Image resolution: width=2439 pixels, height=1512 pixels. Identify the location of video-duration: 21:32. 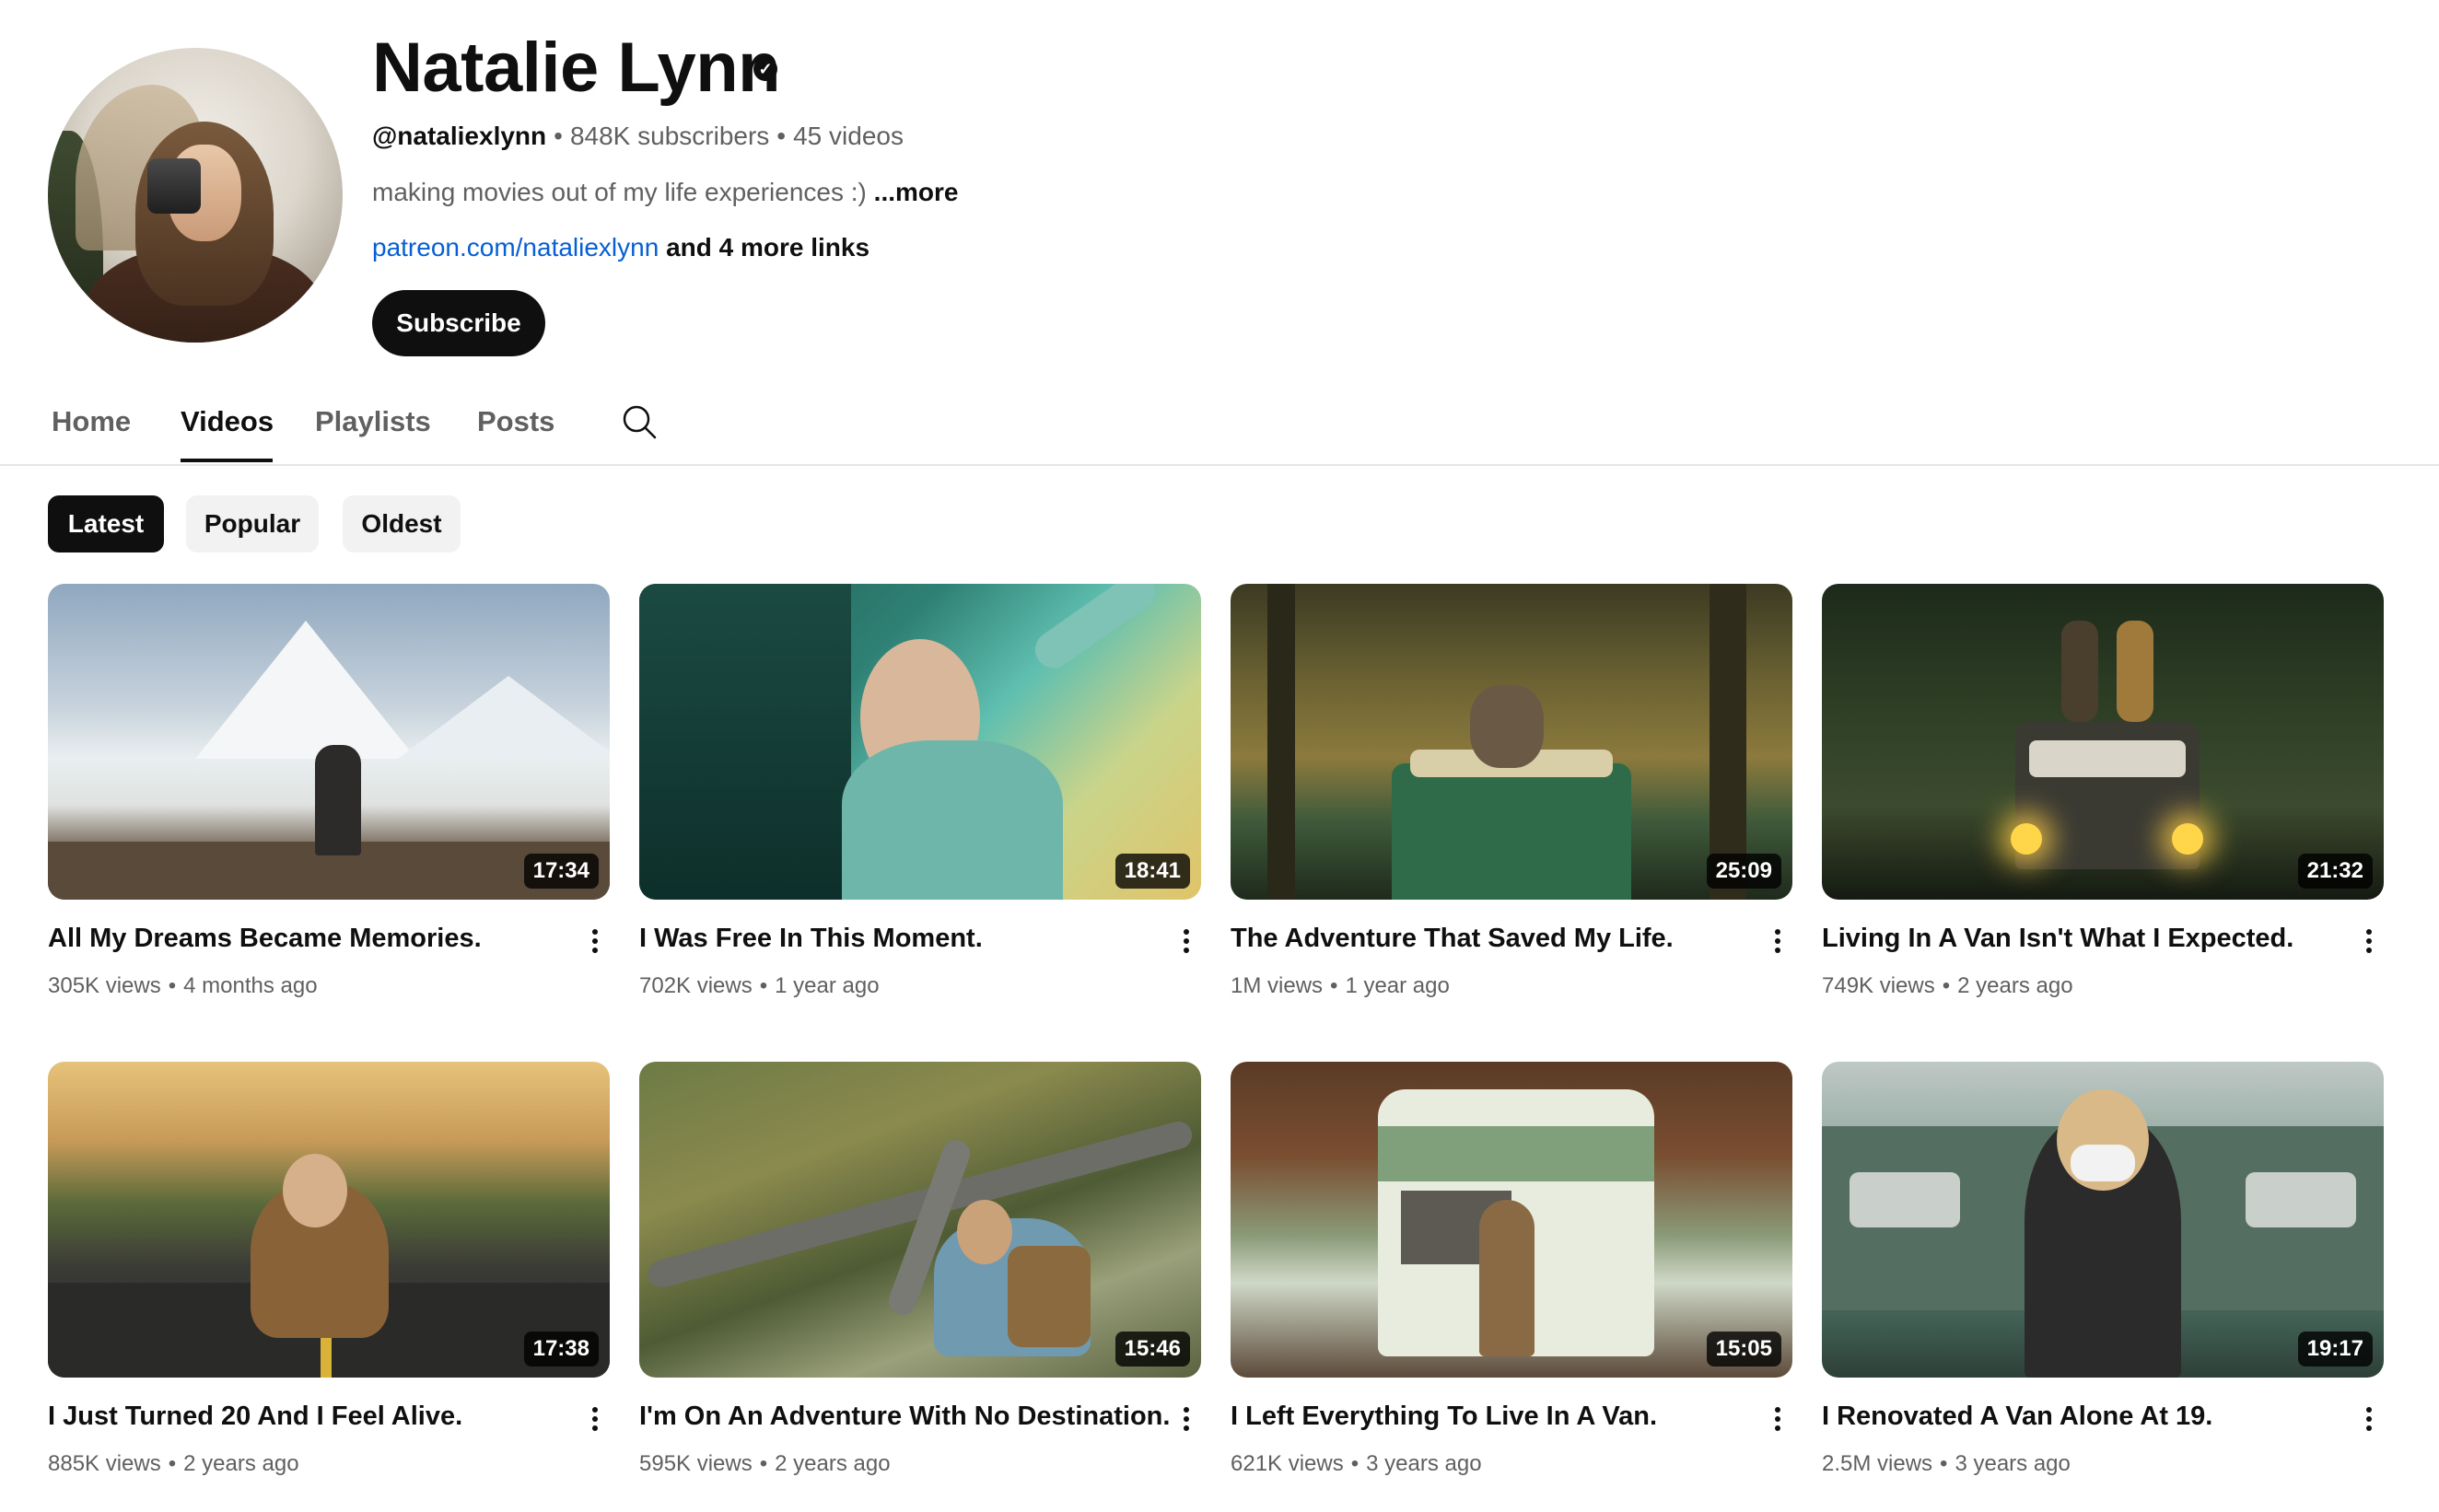
(2335, 872).